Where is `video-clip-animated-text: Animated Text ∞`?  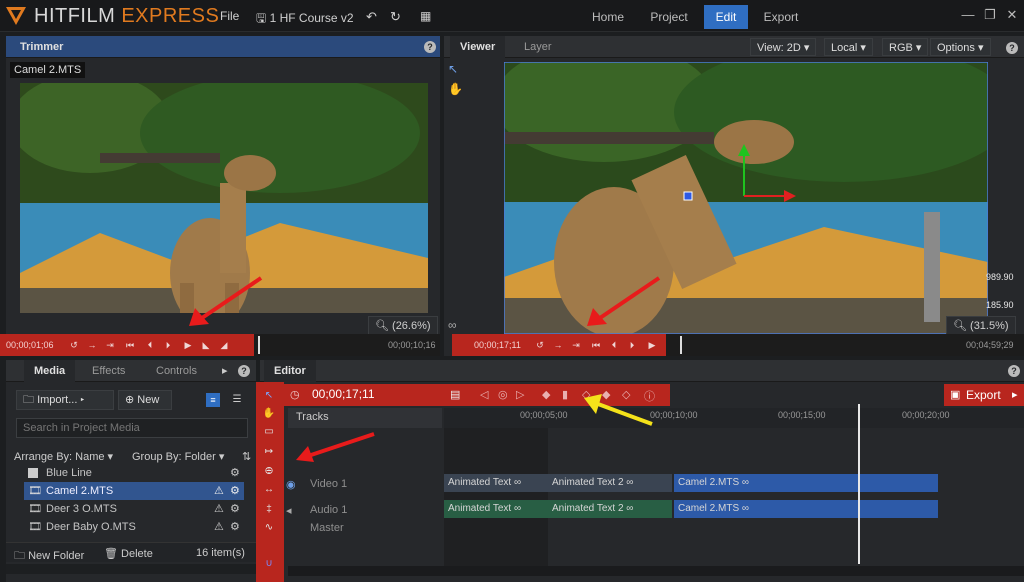
video-clip-animated-text: Animated Text ∞ is located at coordinates (496, 483).